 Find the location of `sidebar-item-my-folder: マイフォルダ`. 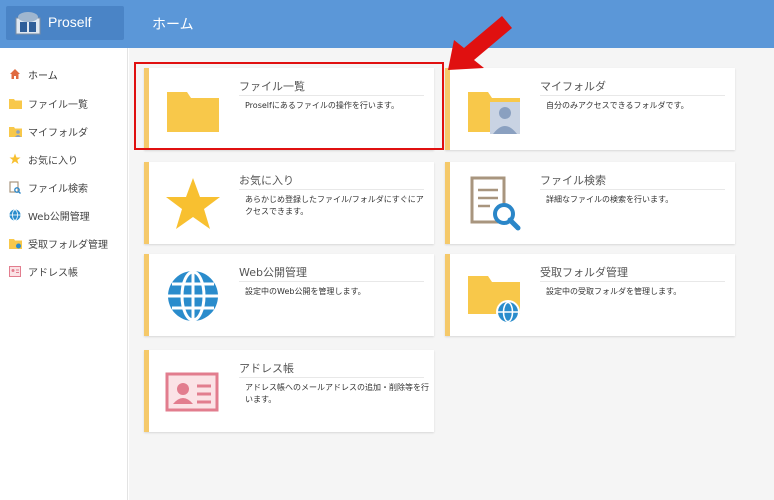

sidebar-item-my-folder: マイフォルダ is located at coordinates (67, 131).